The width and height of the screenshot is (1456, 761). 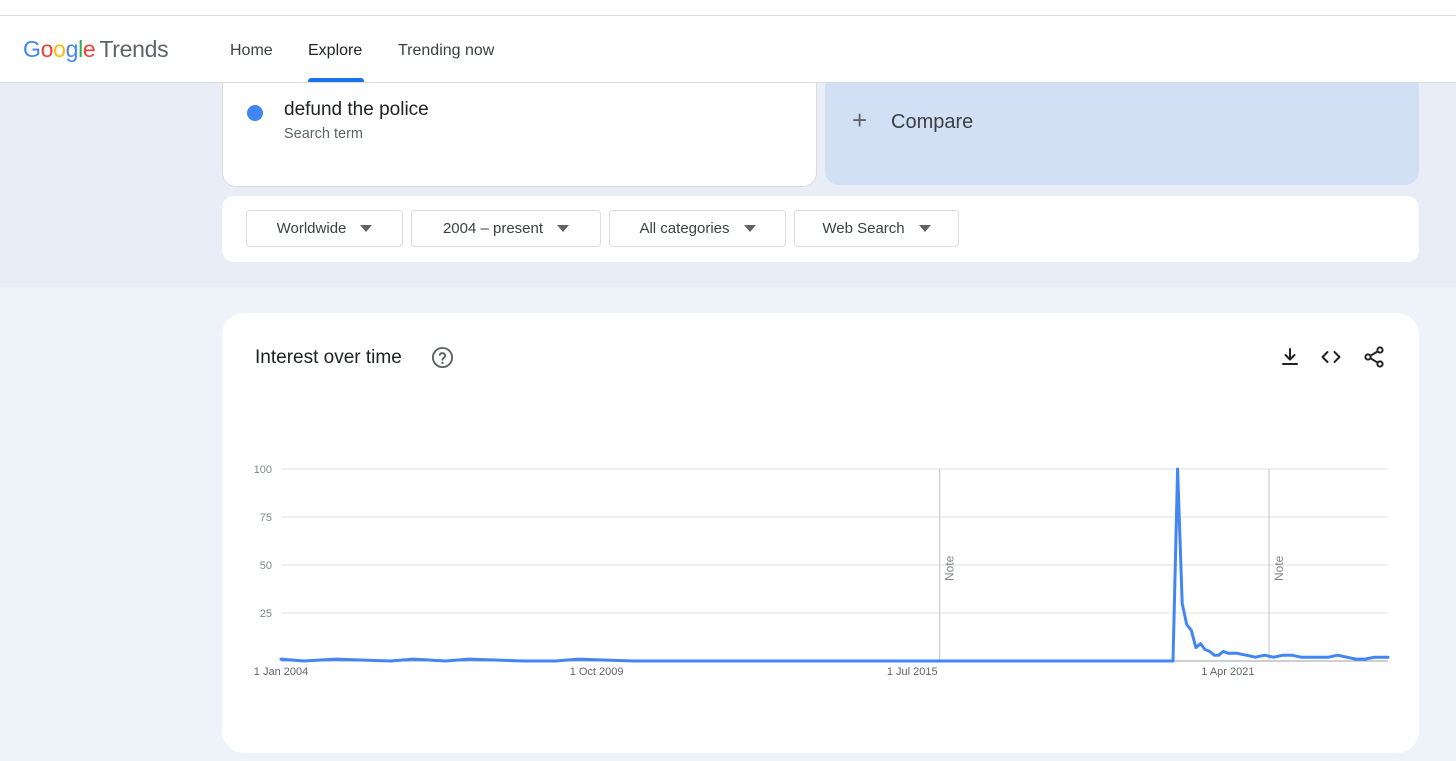 What do you see at coordinates (263, 470) in the screenshot?
I see `y-tick-label: 100` at bounding box center [263, 470].